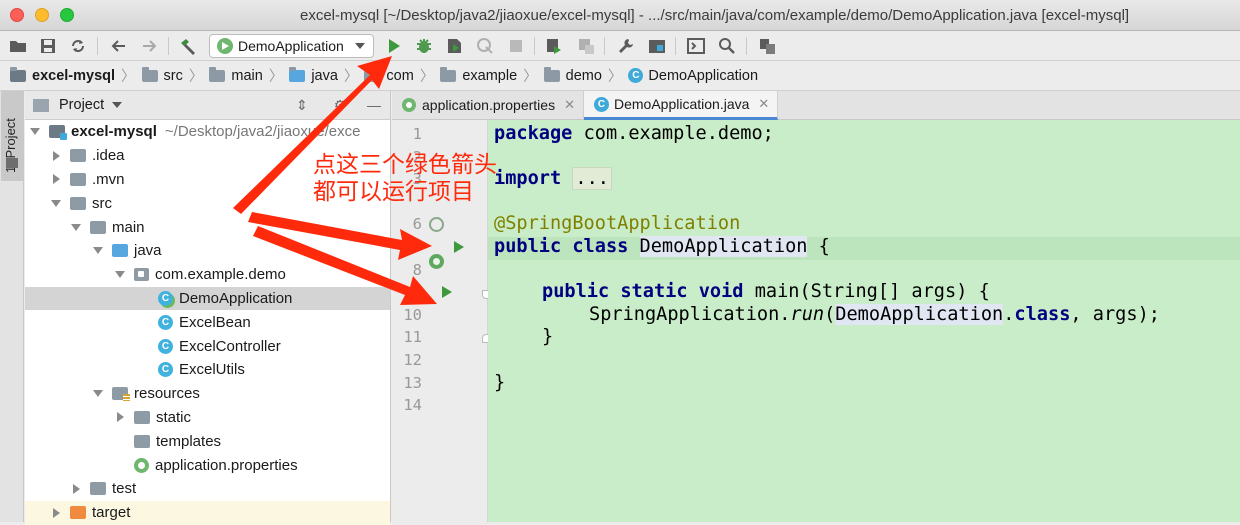 Image resolution: width=1240 pixels, height=525 pixels. What do you see at coordinates (48, 46) in the screenshot?
I see `save-icon` at bounding box center [48, 46].